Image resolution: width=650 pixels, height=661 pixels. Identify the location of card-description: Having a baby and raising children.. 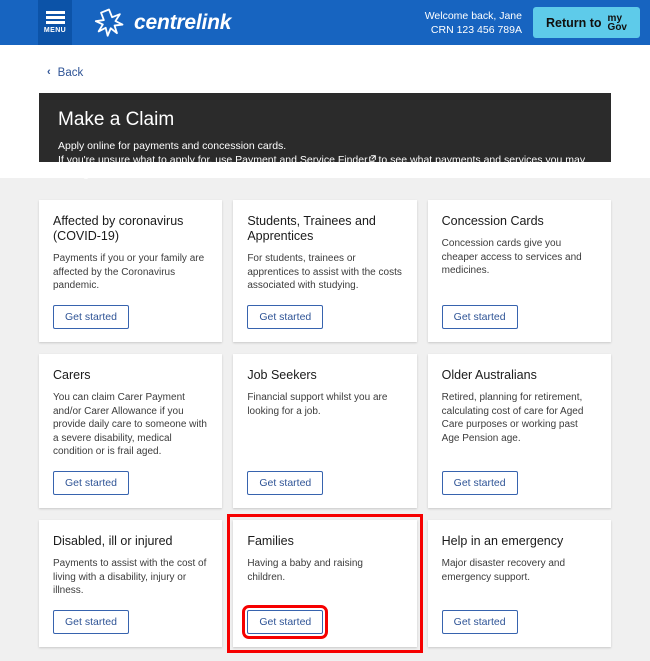
(305, 570).